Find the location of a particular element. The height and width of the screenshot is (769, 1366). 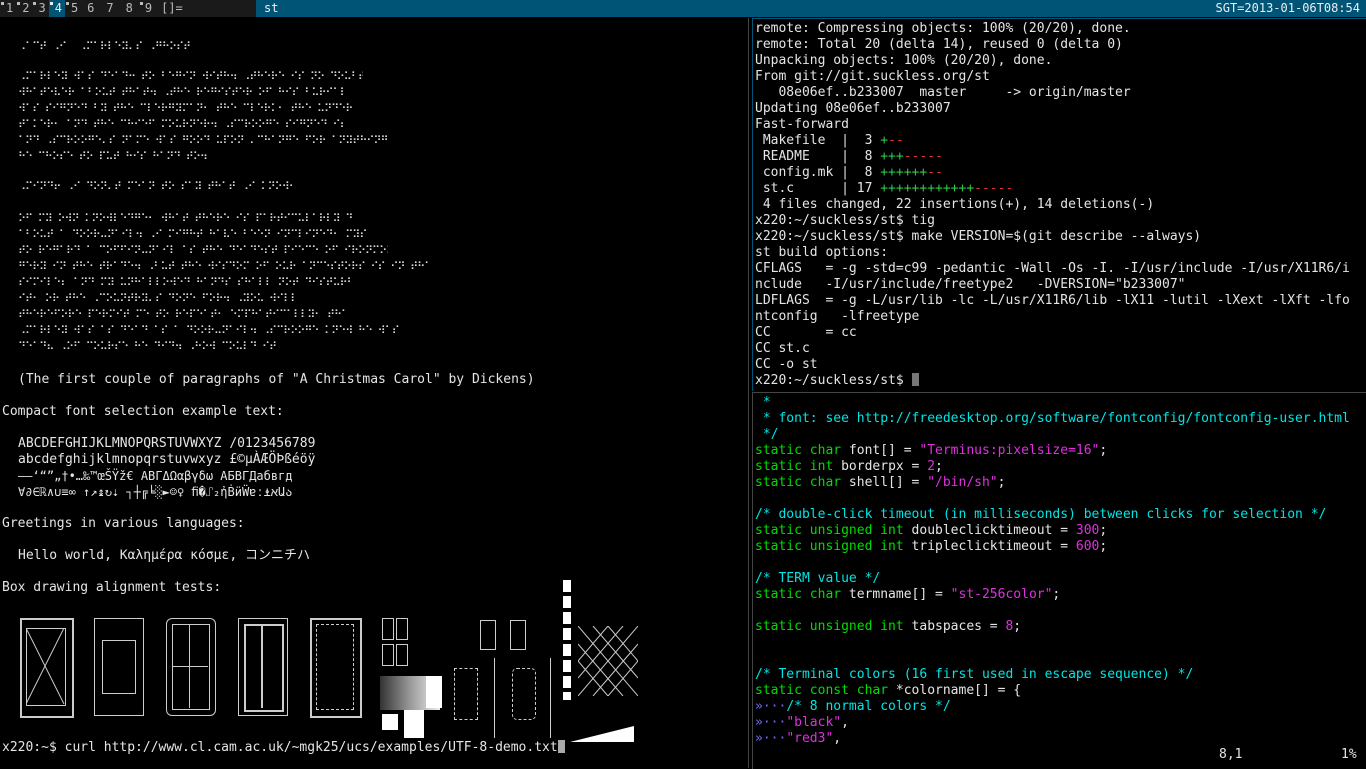

tag-8: 8 is located at coordinates (129, 8).